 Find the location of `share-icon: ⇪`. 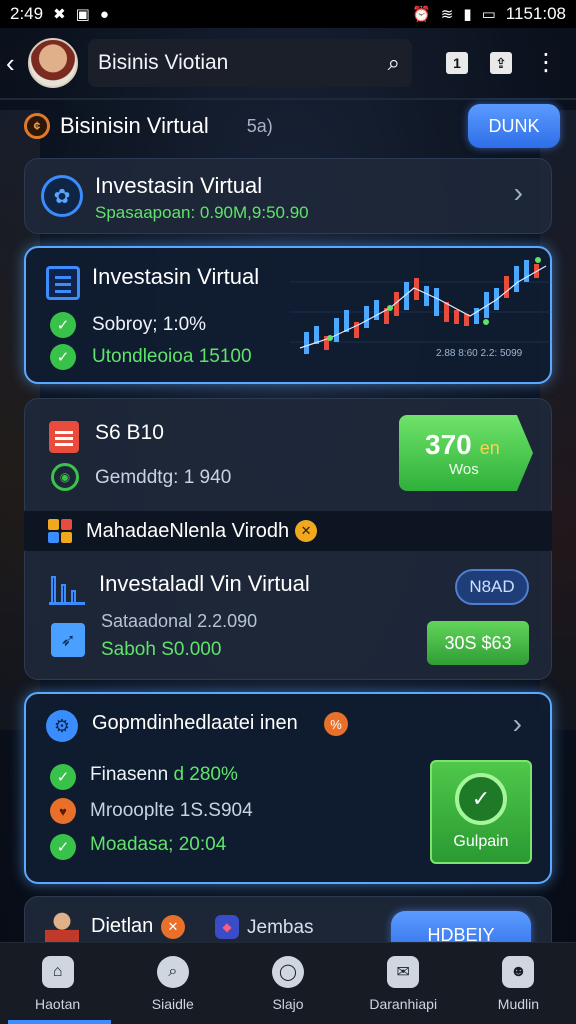

share-icon: ⇪ is located at coordinates (501, 63).